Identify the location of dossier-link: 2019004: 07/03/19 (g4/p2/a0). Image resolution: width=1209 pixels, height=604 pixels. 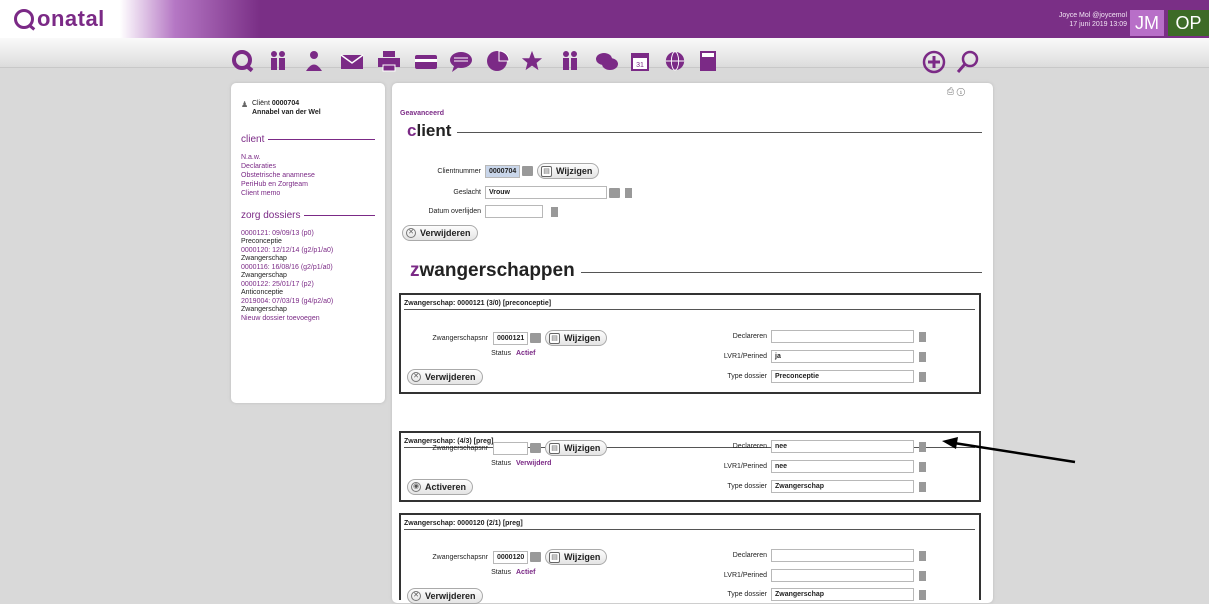
(308, 301).